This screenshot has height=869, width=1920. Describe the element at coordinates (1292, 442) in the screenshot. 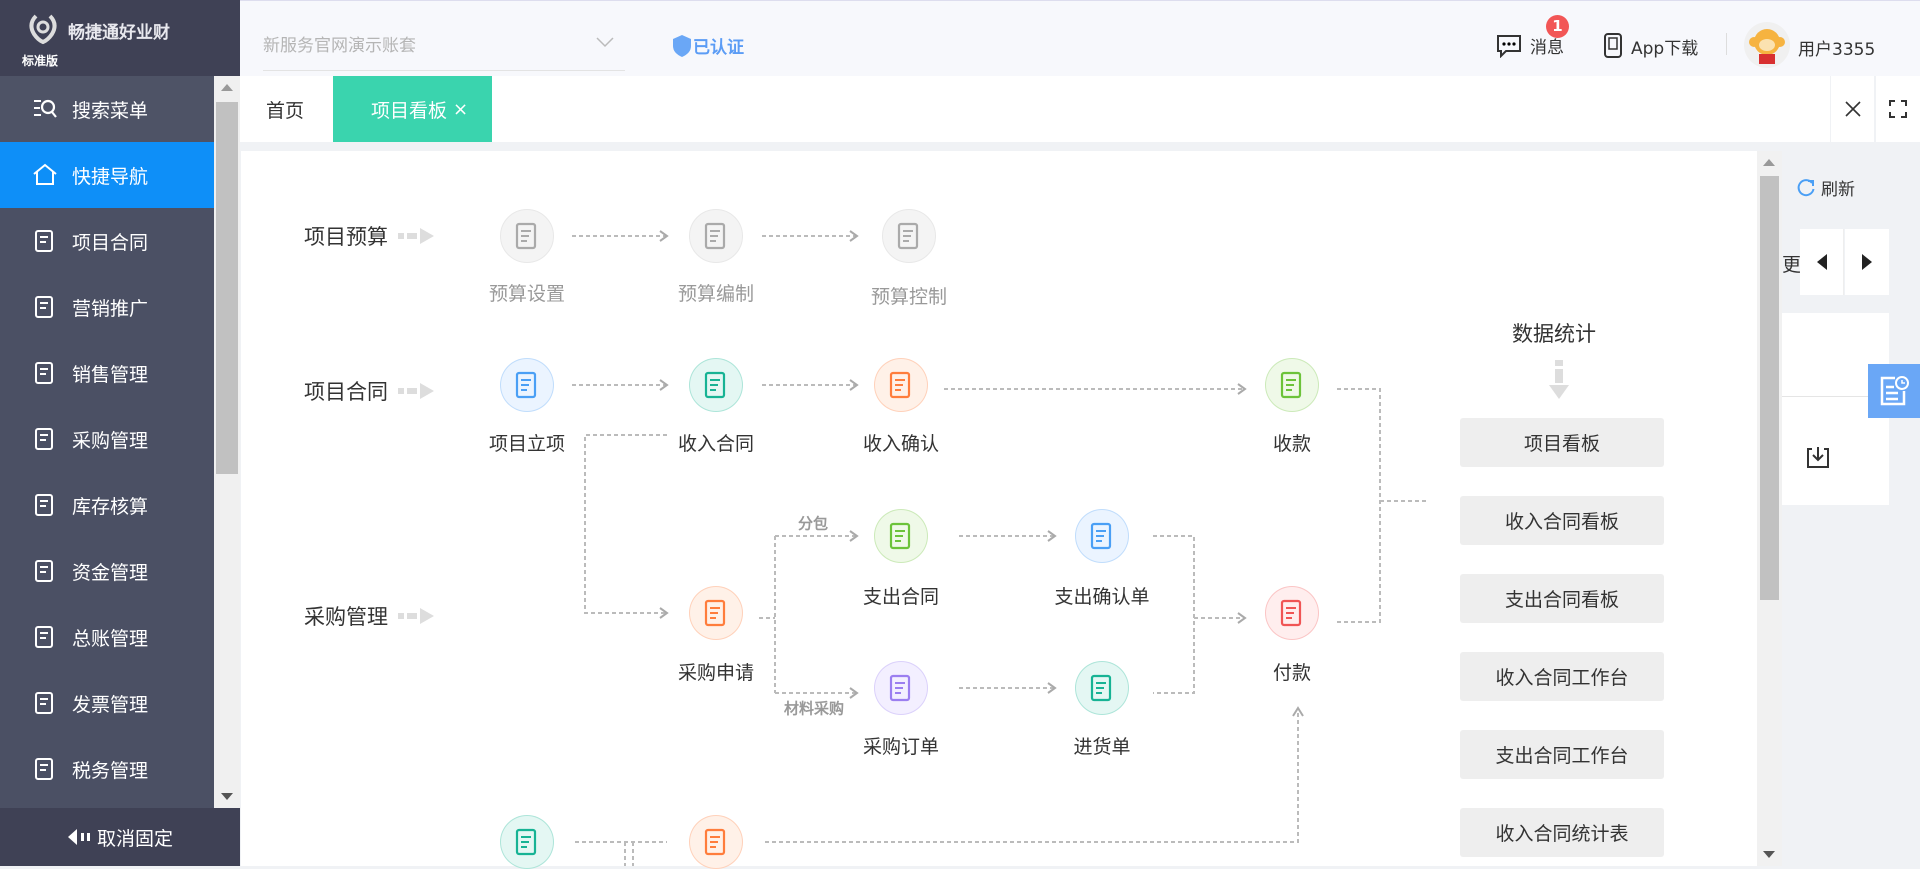

I see `flow-node-label: 收款` at that location.